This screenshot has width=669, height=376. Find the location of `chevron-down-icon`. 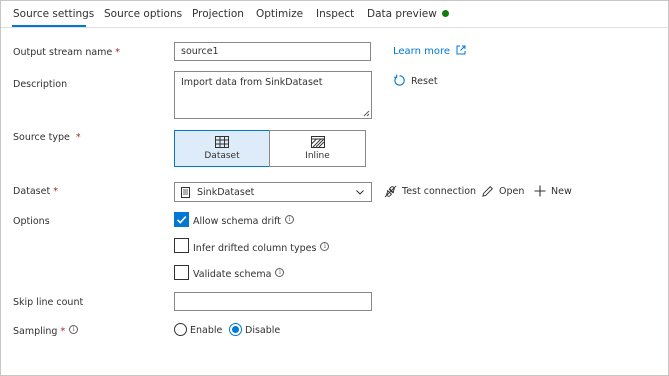

chevron-down-icon is located at coordinates (360, 192).